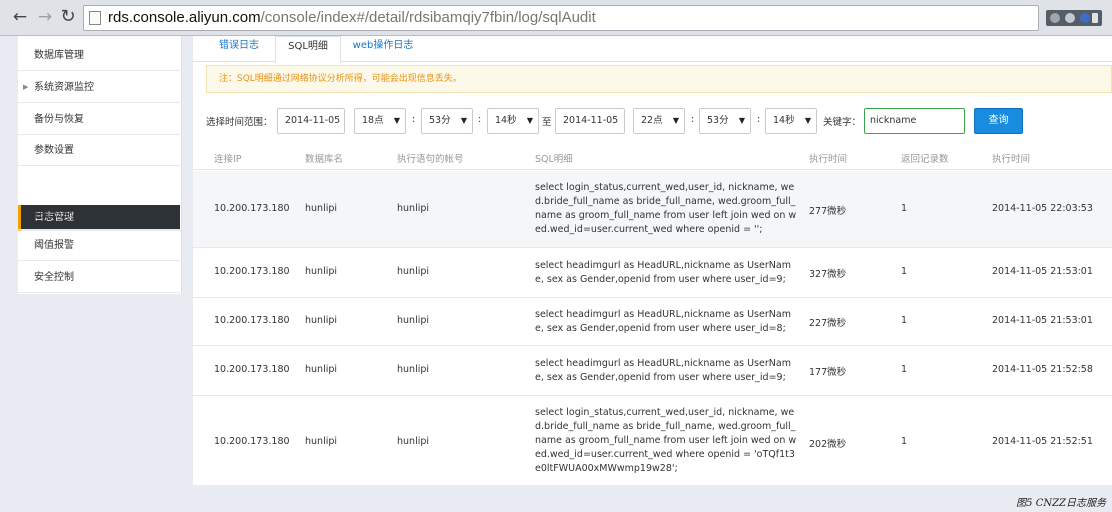 This screenshot has width=1112, height=512. I want to click on query-button: 查询, so click(998, 121).